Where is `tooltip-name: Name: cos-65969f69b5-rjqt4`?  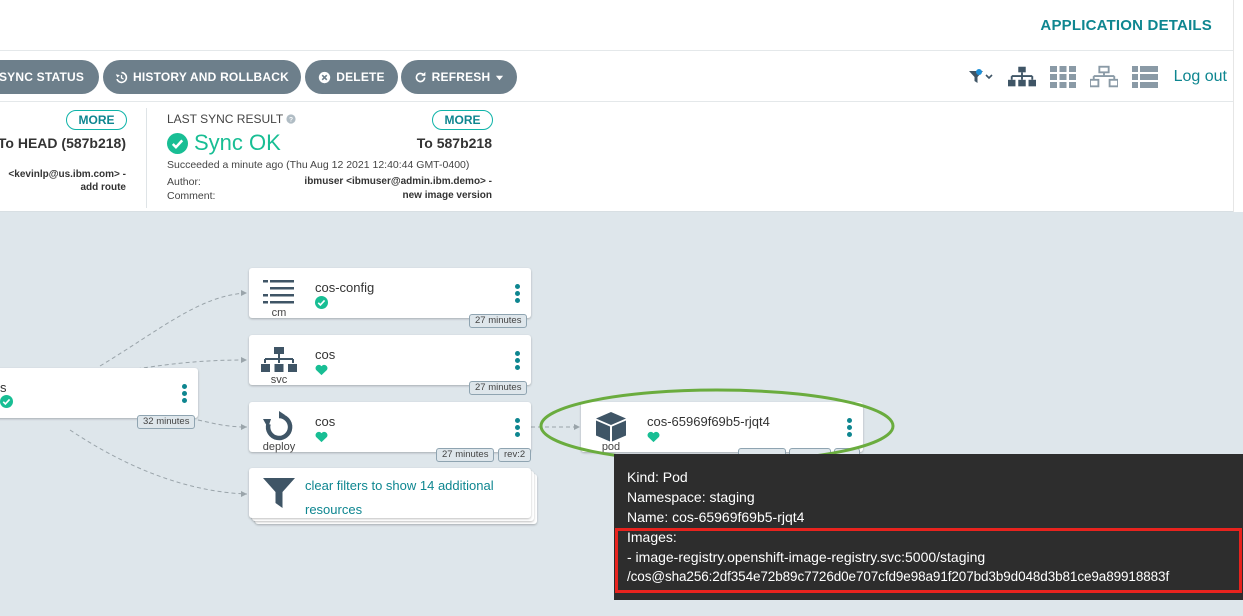 tooltip-name: Name: cos-65969f69b5-rjqt4 is located at coordinates (716, 517).